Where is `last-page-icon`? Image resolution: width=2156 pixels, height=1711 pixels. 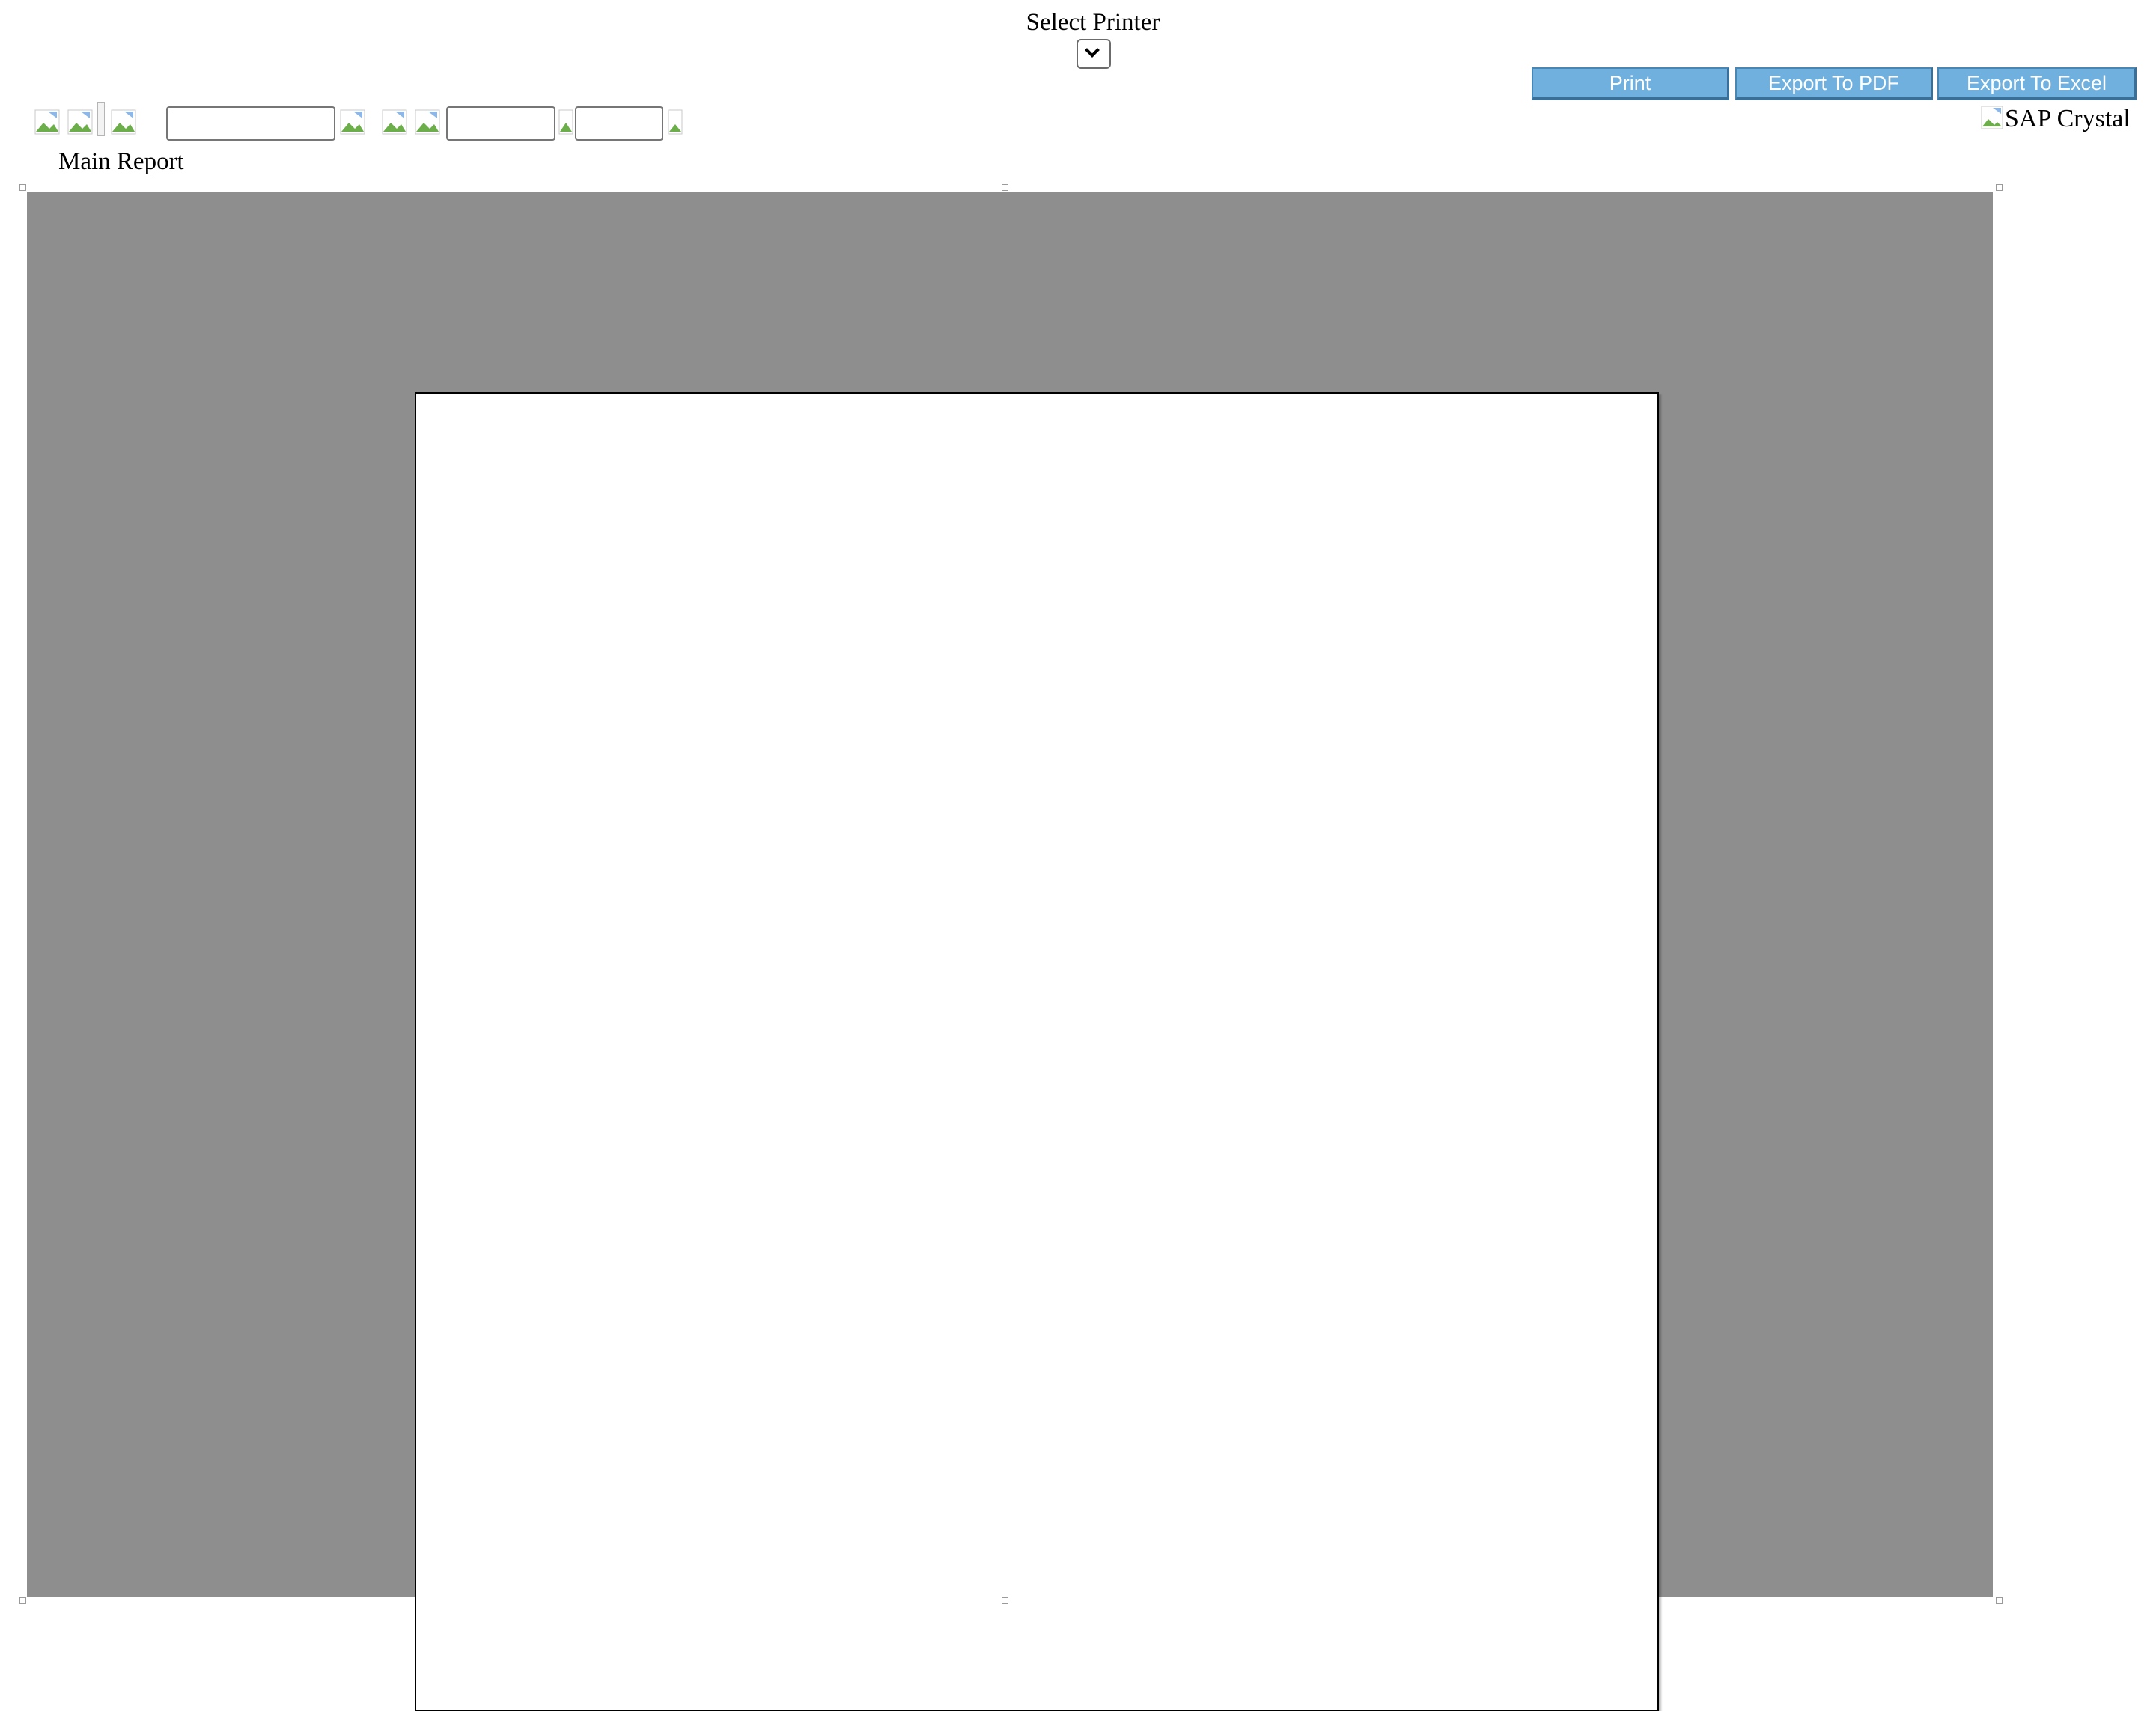
last-page-icon is located at coordinates (675, 122).